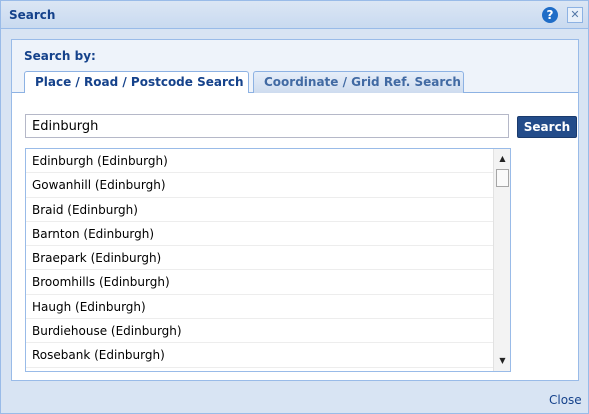 Image resolution: width=589 pixels, height=414 pixels. Describe the element at coordinates (60, 56) in the screenshot. I see `search-by-label: Search by:` at that location.